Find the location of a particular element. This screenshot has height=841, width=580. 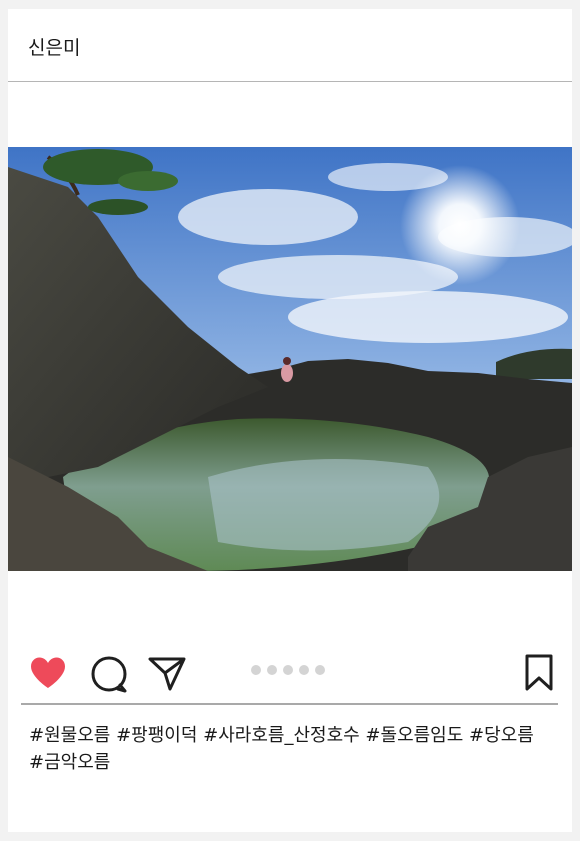

paper-plane-icon is located at coordinates (167, 674).